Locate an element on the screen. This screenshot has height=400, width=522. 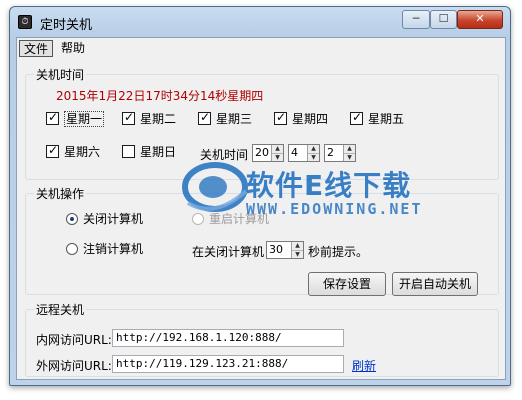
menu-file: 文件 is located at coordinates (36, 48).